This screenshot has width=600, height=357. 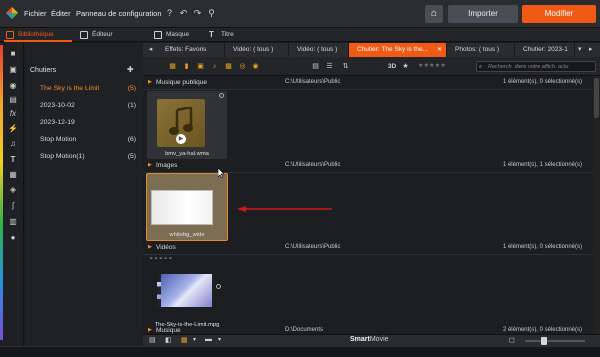 What do you see at coordinates (150, 50) in the screenshot?
I see `tab-scroll-left-icon: ◂` at bounding box center [150, 50].